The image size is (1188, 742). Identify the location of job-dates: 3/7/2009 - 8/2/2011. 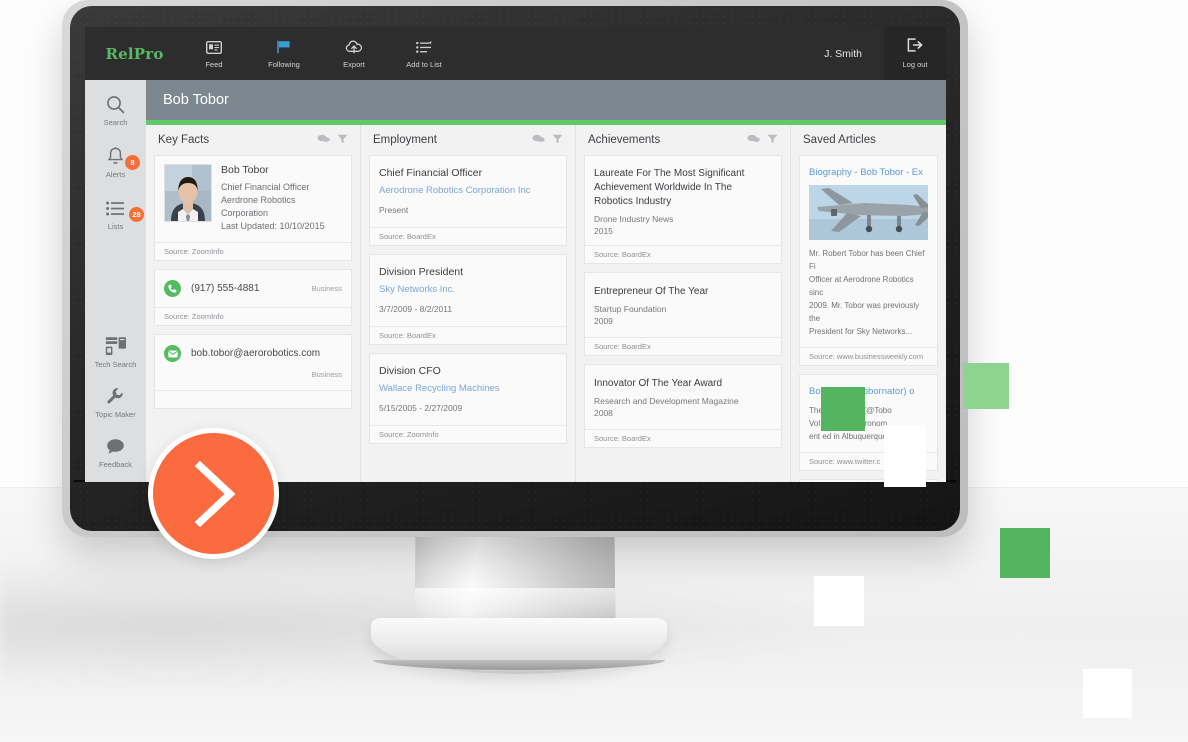
(416, 309).